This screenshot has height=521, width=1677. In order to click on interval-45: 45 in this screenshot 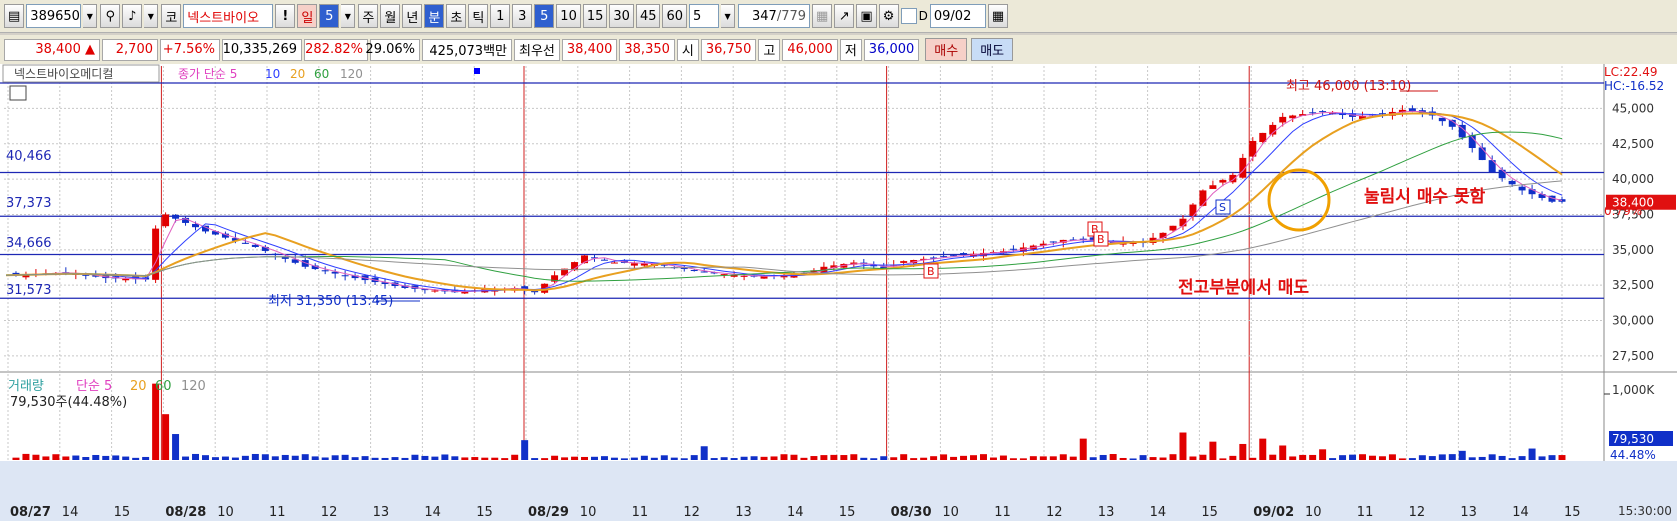, I will do `click(648, 16)`.